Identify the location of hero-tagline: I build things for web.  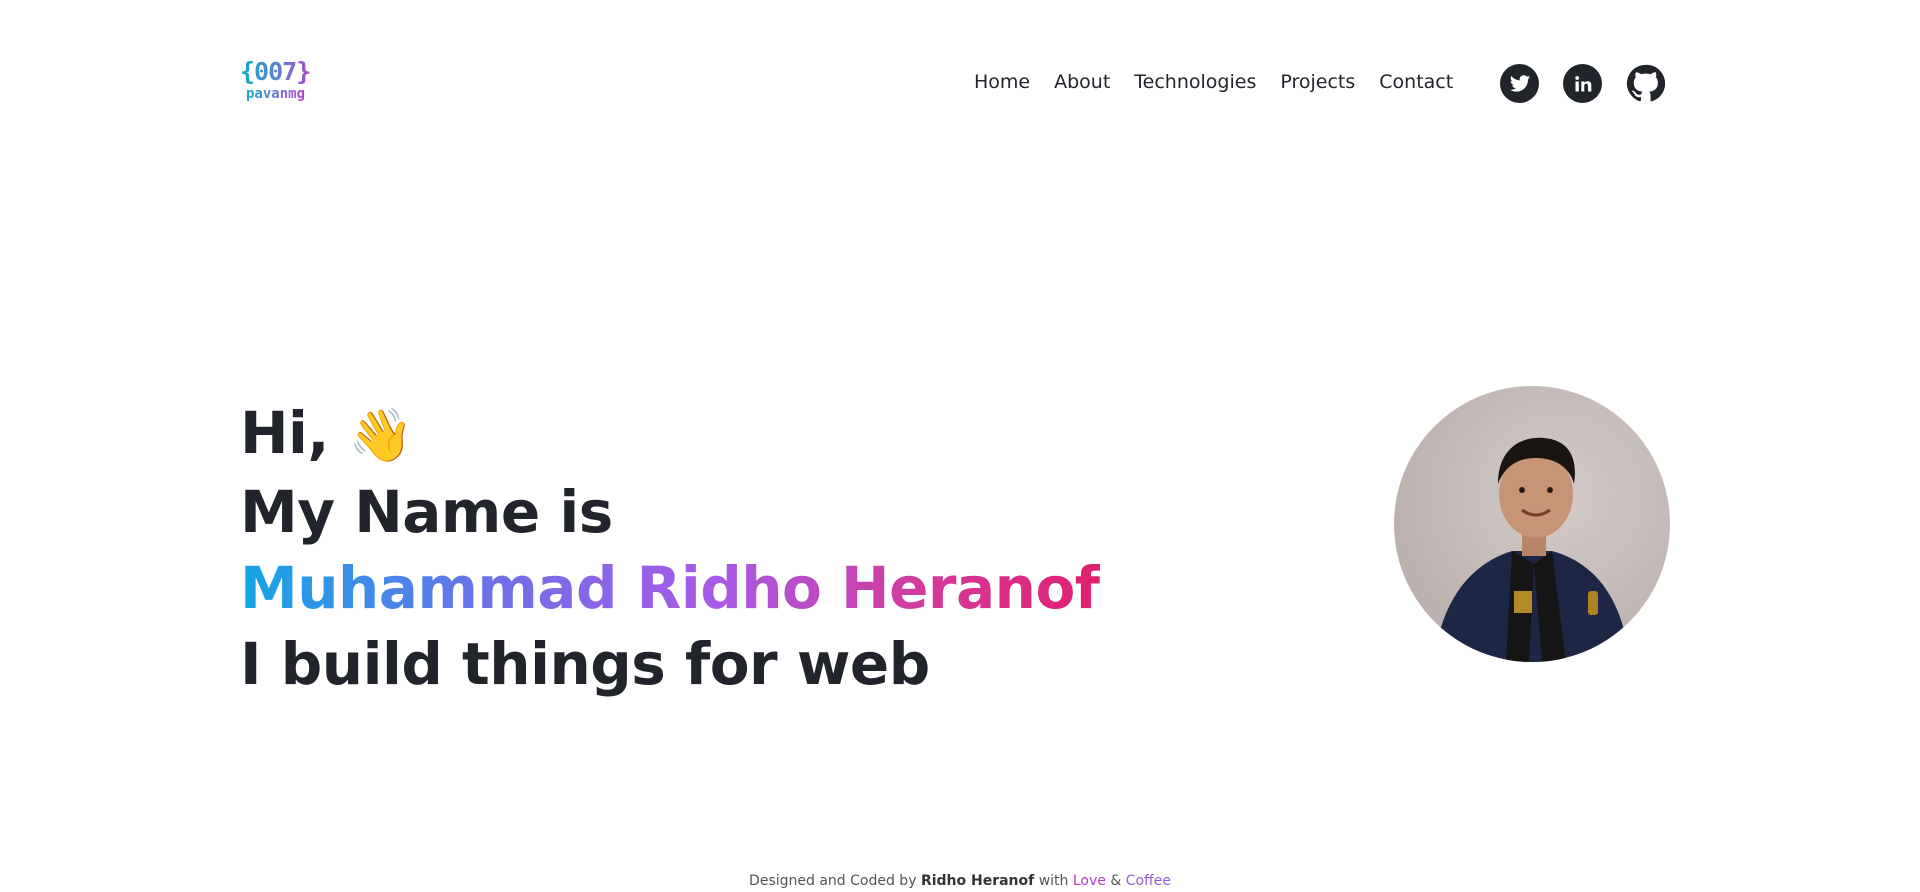
(585, 664).